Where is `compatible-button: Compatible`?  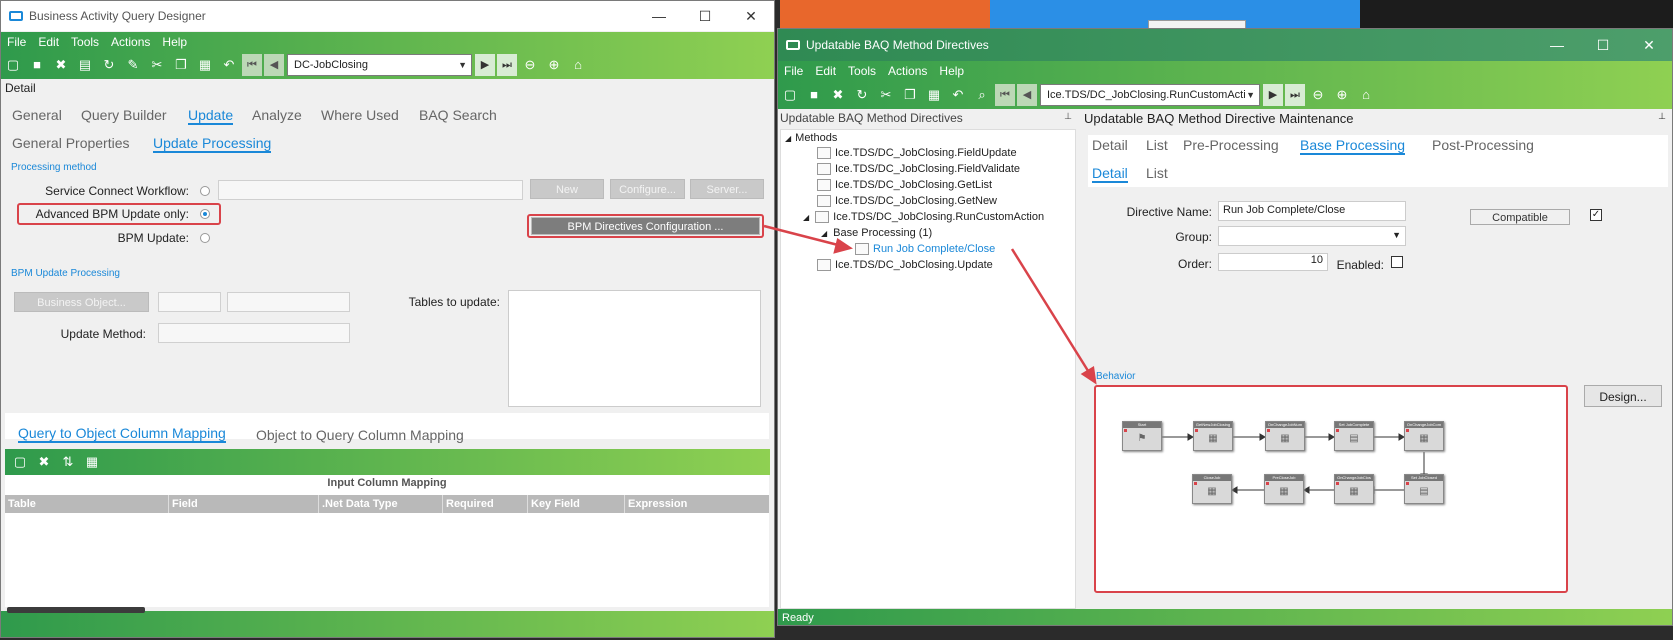
compatible-button: Compatible is located at coordinates (1520, 217).